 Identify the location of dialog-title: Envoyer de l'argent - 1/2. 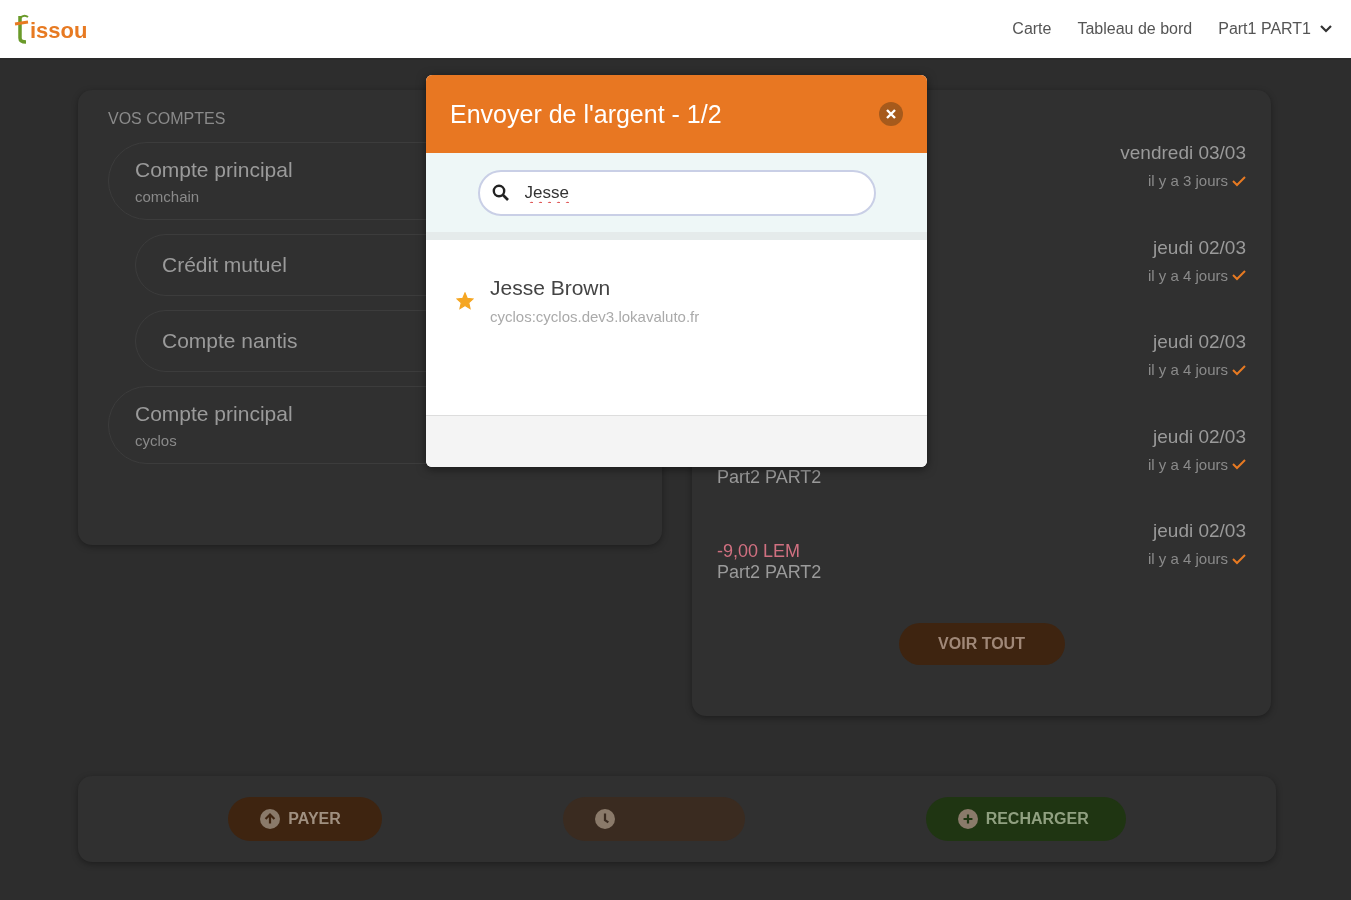
(586, 114).